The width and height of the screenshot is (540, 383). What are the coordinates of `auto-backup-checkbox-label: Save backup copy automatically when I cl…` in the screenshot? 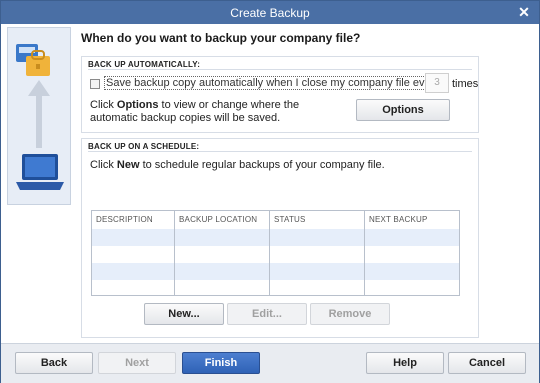 It's located at (273, 83).